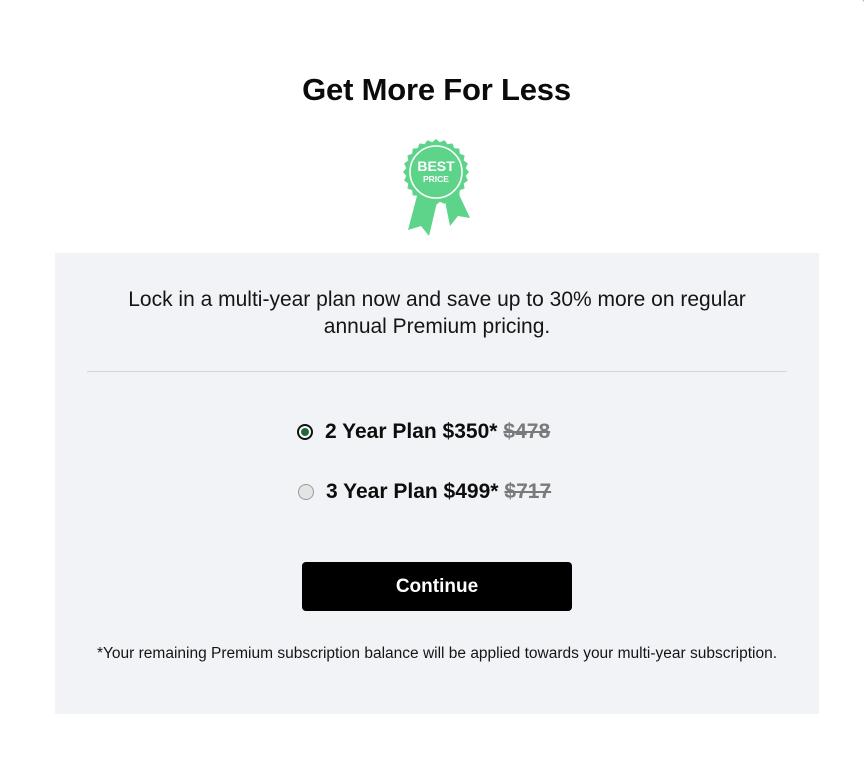 The image size is (867, 761). What do you see at coordinates (528, 491) in the screenshot?
I see `original-price: $717` at bounding box center [528, 491].